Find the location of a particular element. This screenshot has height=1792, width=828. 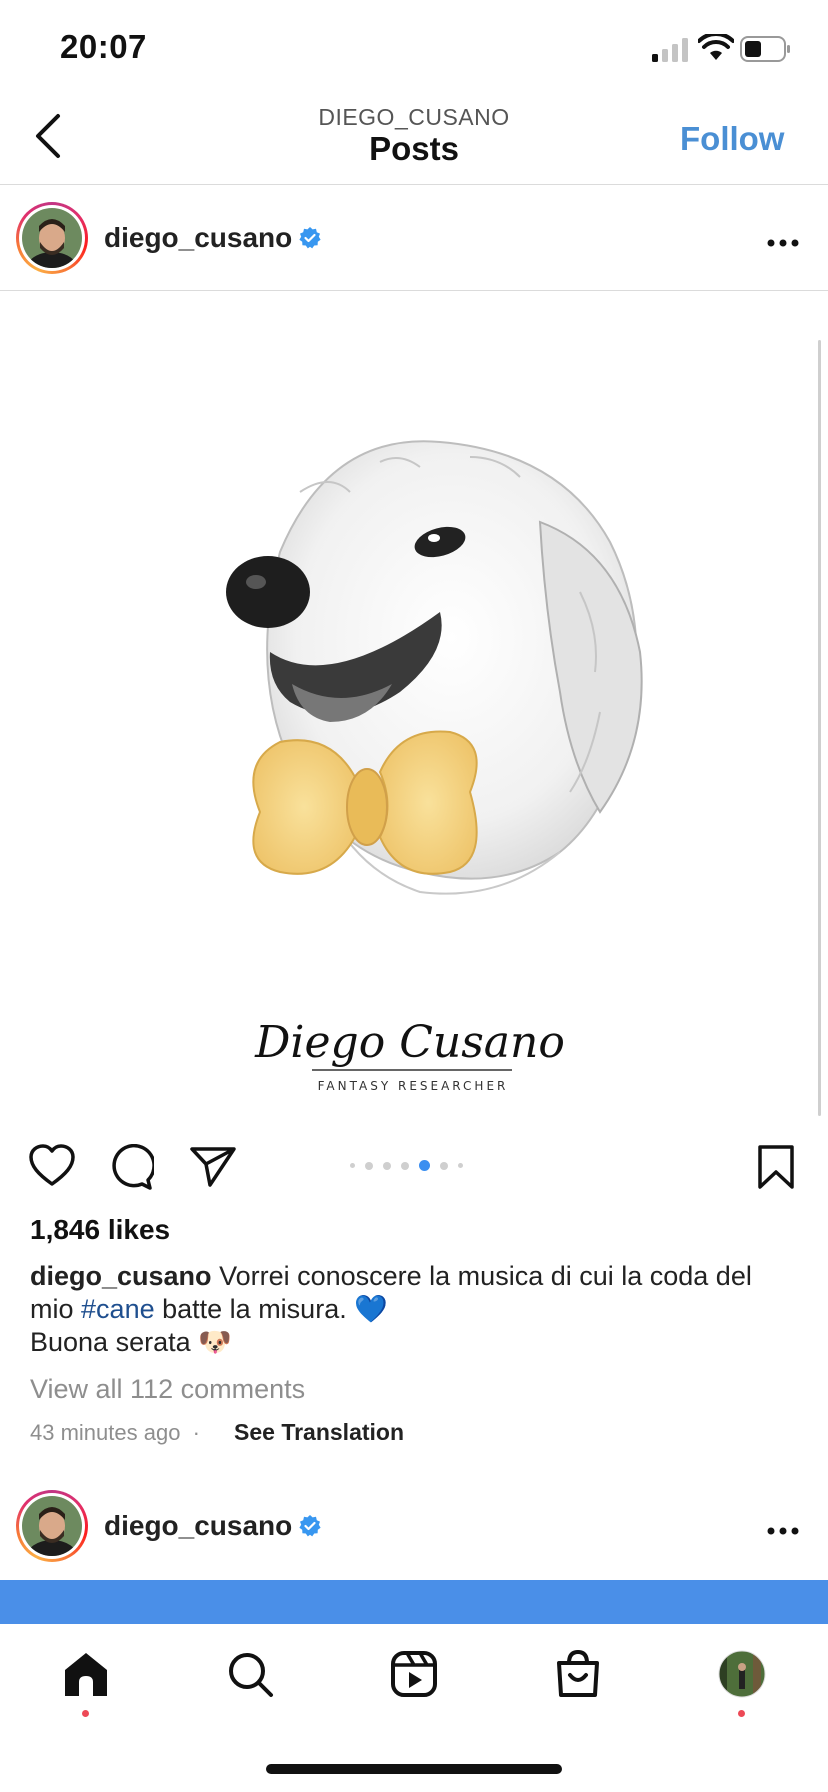

next-post-more-button is located at coordinates (783, 1527).